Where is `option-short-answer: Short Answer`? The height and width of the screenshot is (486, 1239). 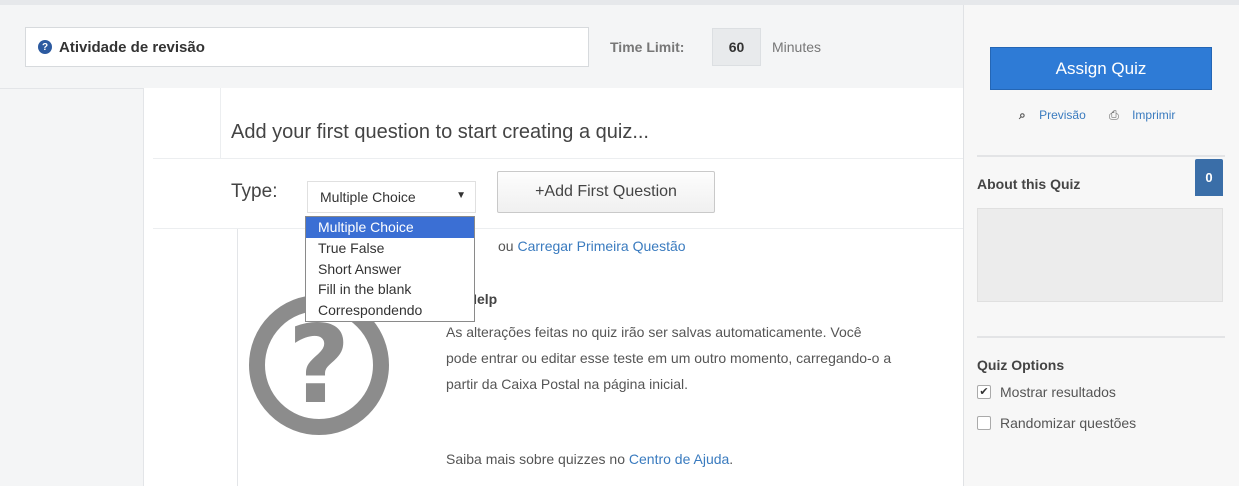 option-short-answer: Short Answer is located at coordinates (390, 269).